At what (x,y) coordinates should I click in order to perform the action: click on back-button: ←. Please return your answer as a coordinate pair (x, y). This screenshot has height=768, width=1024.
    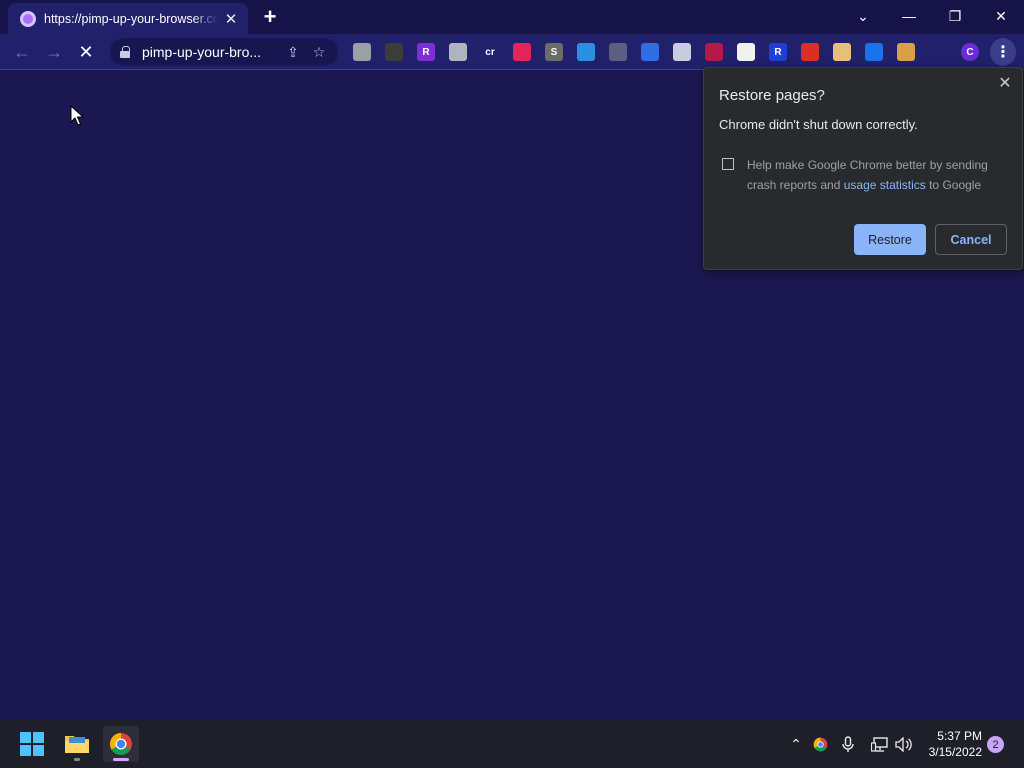
    Looking at the image, I should click on (22, 52).